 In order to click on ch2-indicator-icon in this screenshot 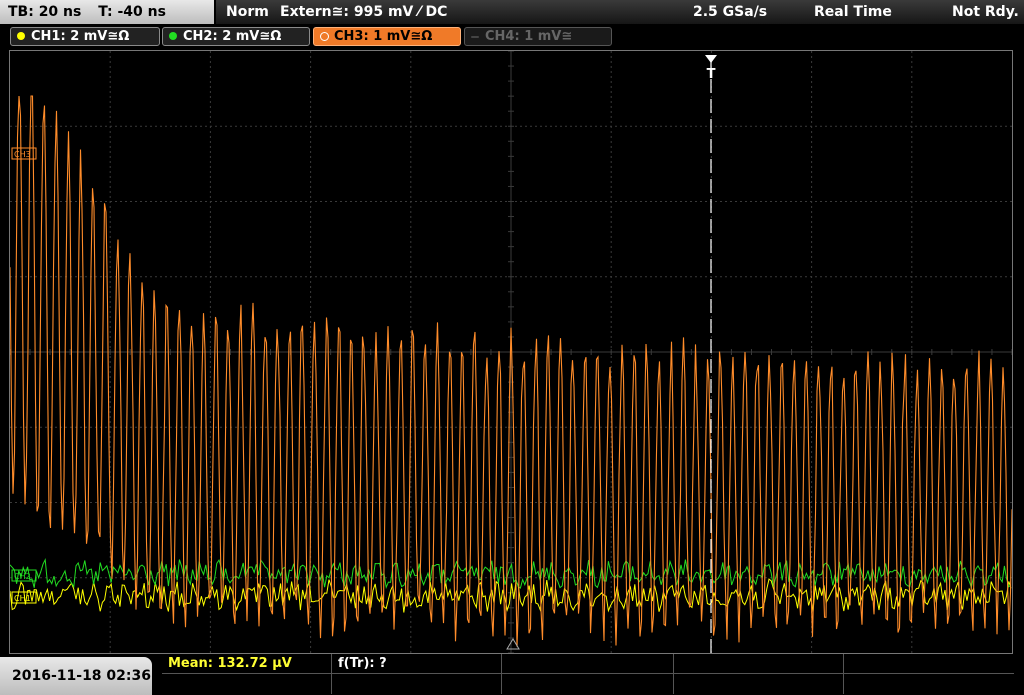, I will do `click(173, 36)`.